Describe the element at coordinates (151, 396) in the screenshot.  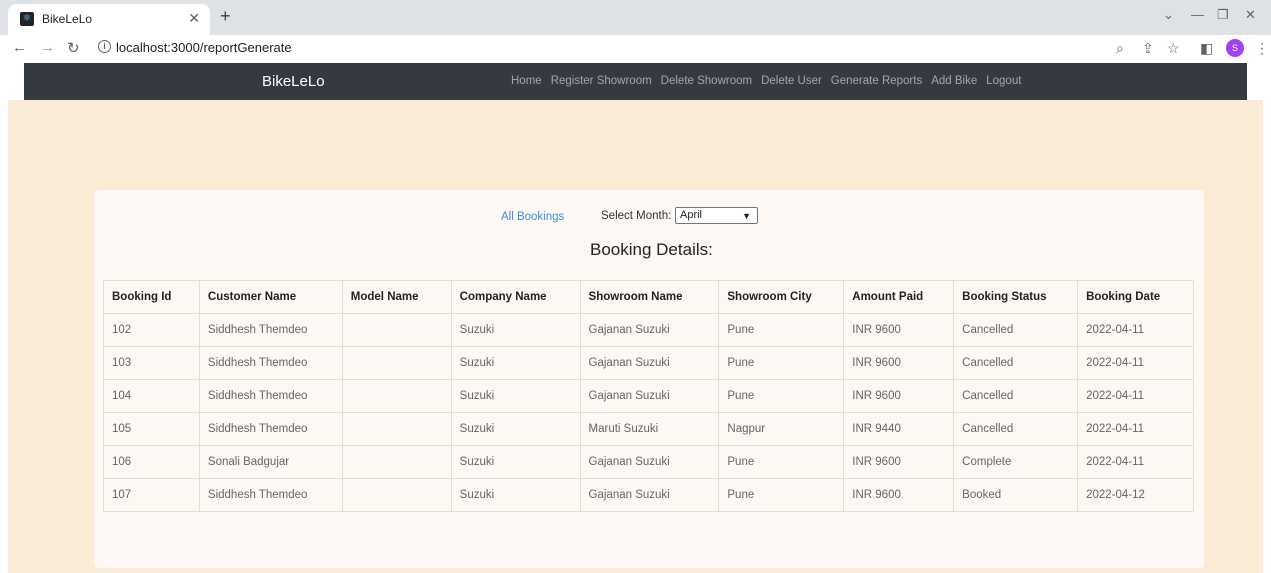
I see `booking-id-cell: 104` at that location.